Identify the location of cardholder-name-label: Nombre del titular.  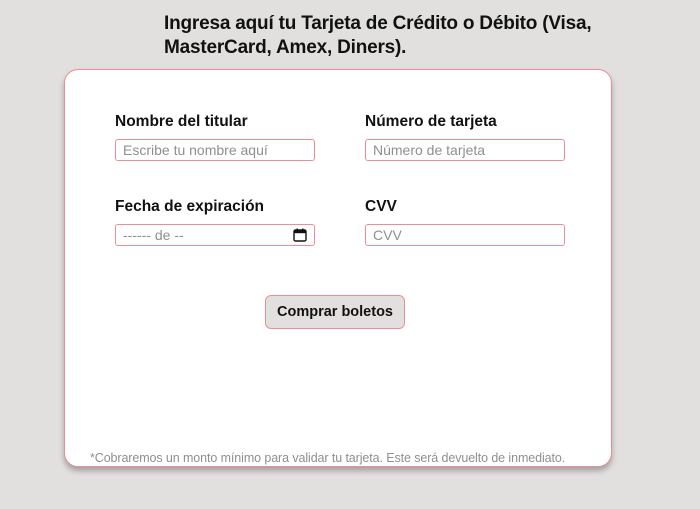
(181, 121).